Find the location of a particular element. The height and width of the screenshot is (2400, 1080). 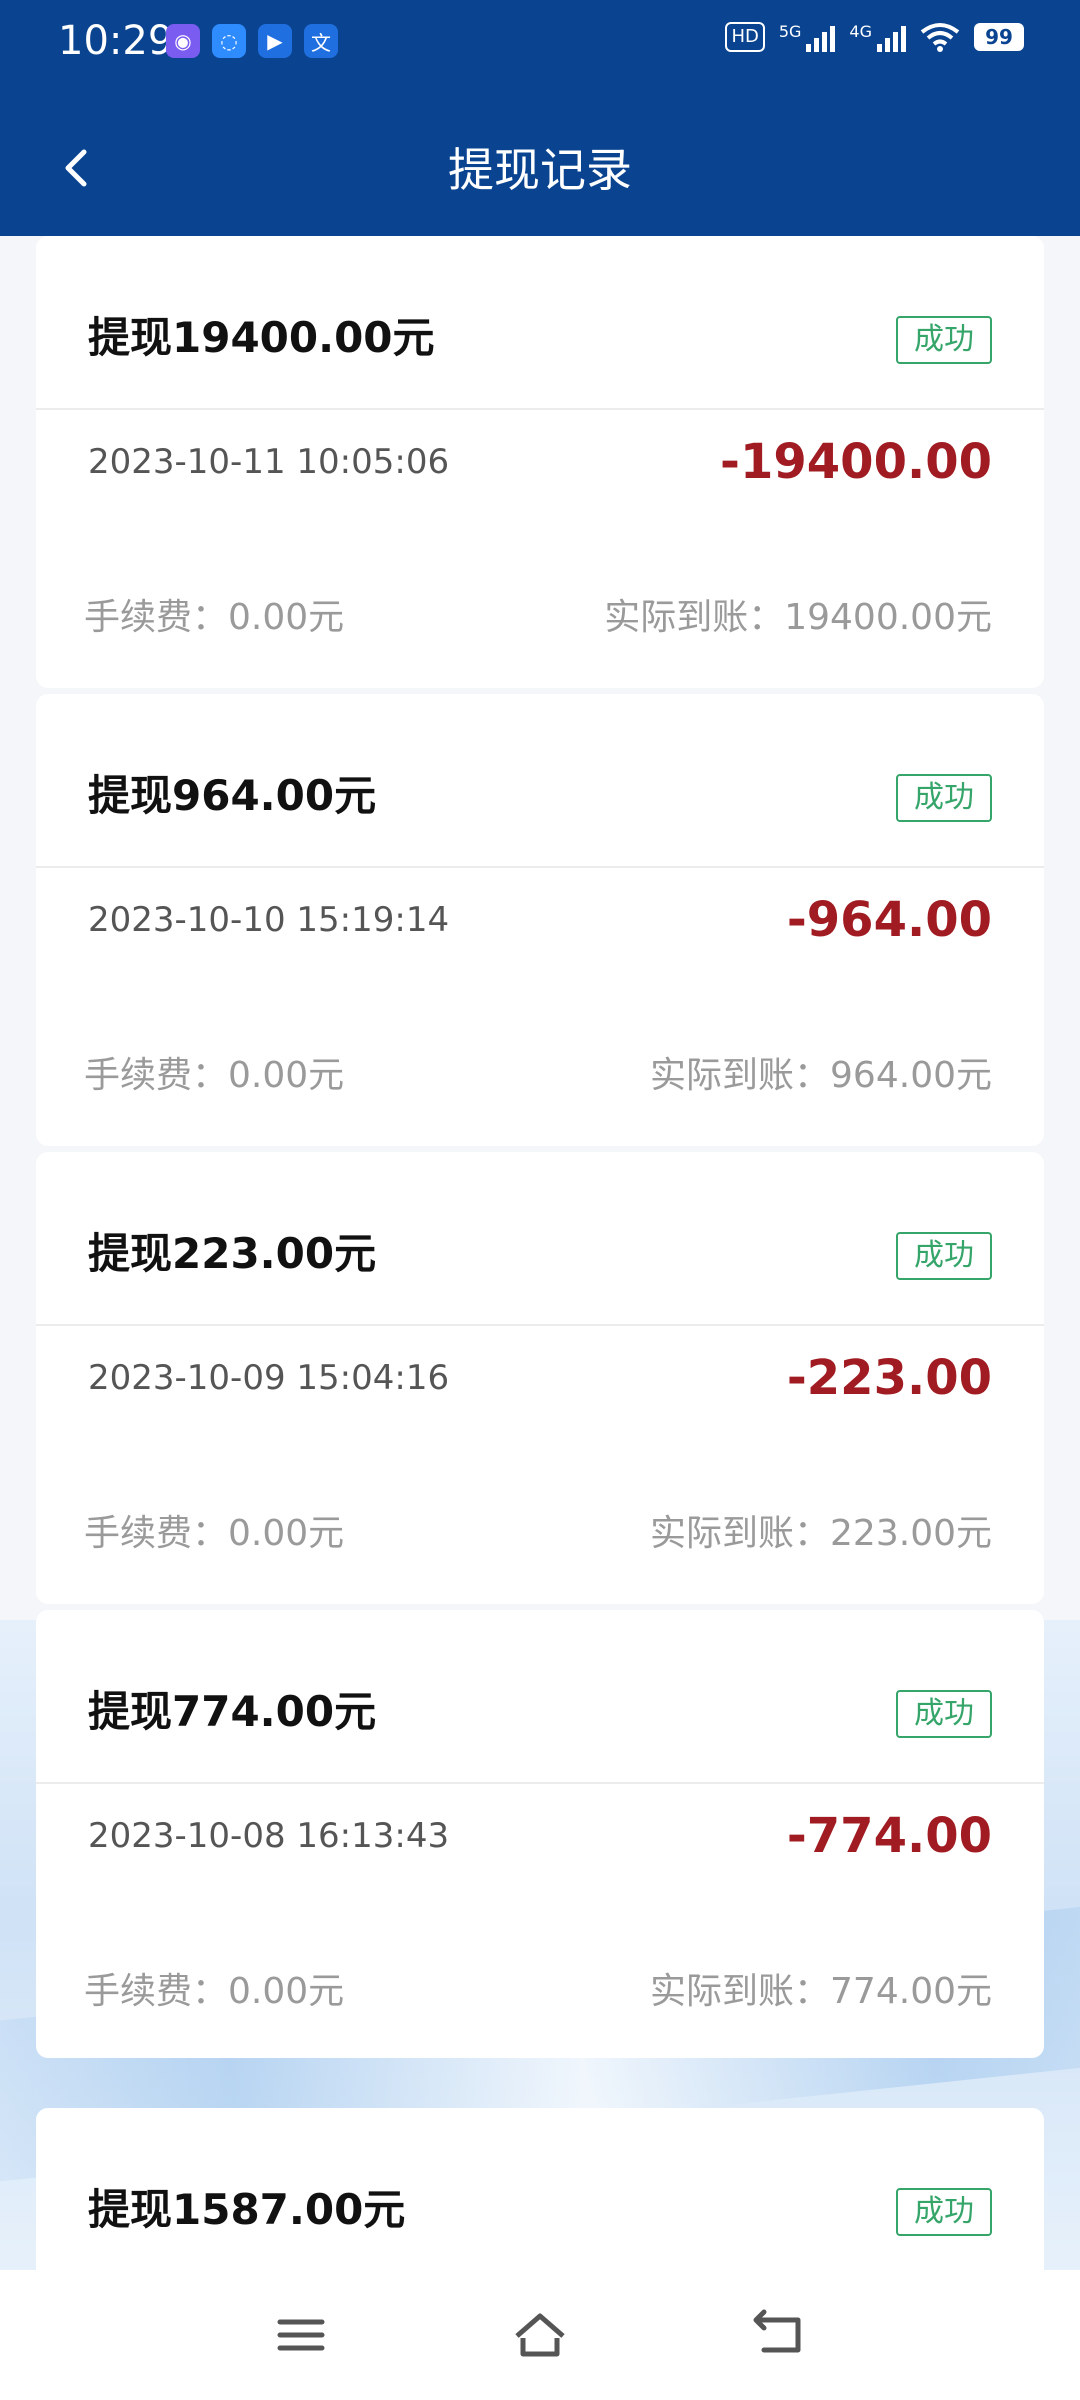

status-bar: 10:29 ◉ ◌ ▶ 文 HD 5G 4G 99 is located at coordinates (540, 43).